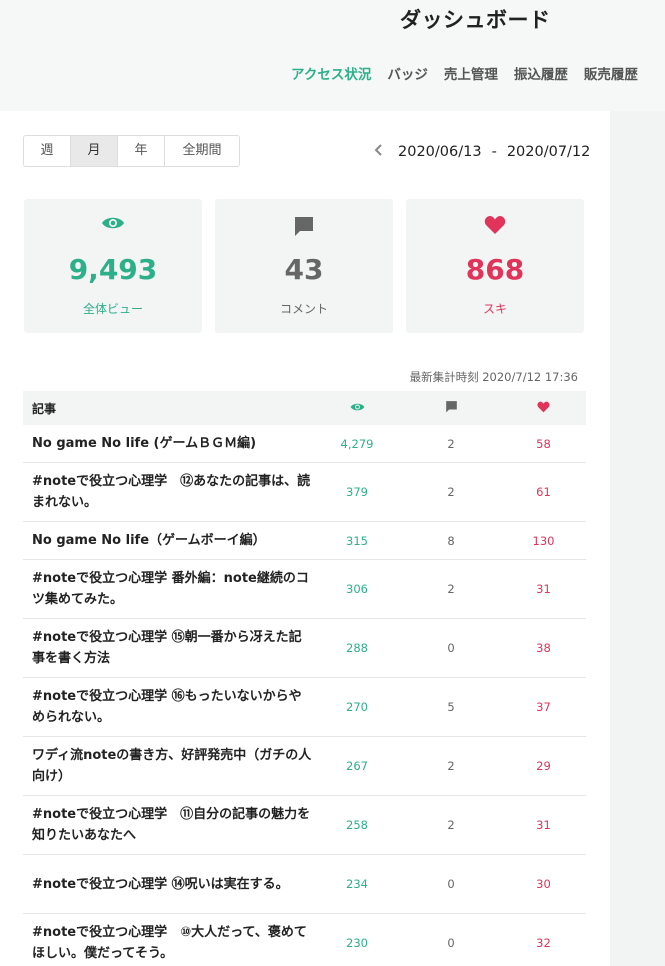 Image resolution: width=665 pixels, height=966 pixels. What do you see at coordinates (303, 309) in the screenshot?
I see `comments-label: コメント` at bounding box center [303, 309].